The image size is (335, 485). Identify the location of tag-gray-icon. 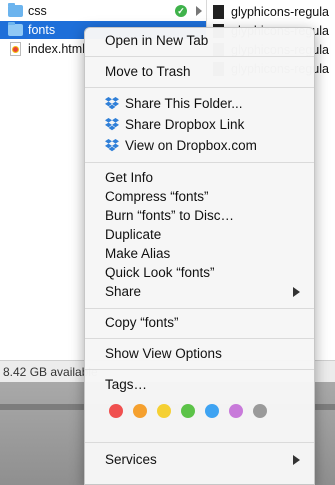
(260, 411).